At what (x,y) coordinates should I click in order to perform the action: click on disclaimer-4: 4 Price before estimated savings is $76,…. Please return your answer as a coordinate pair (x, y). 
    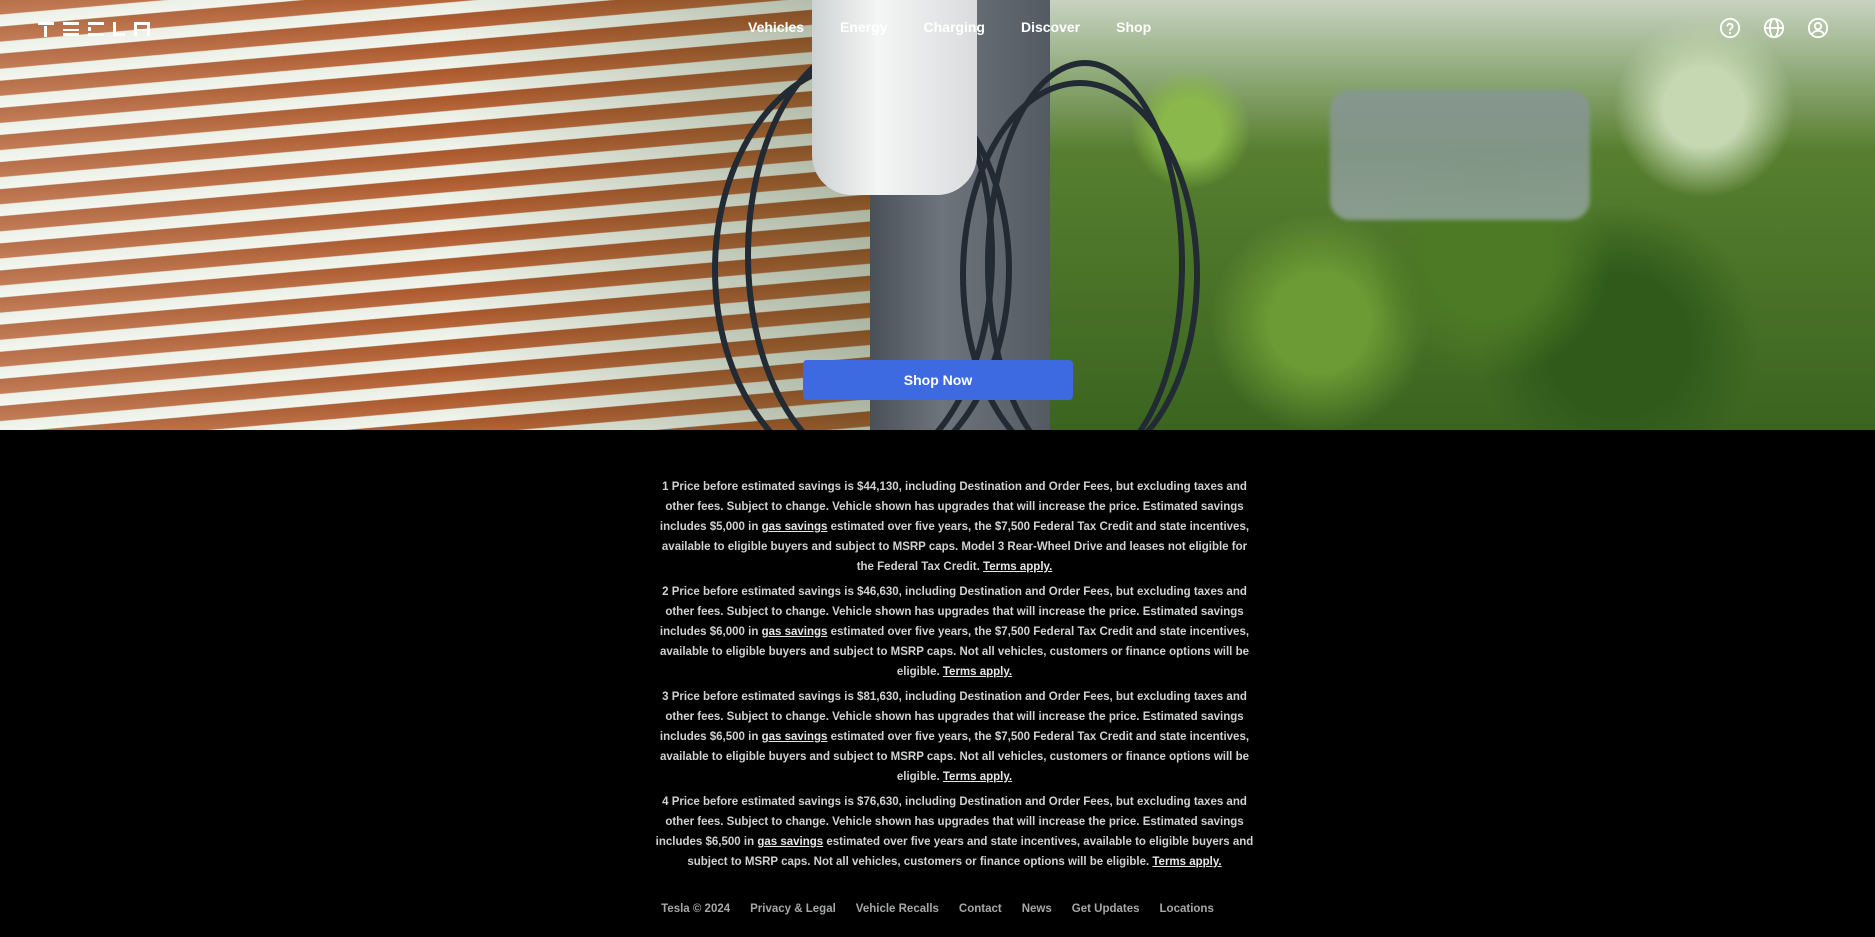
    Looking at the image, I should click on (954, 832).